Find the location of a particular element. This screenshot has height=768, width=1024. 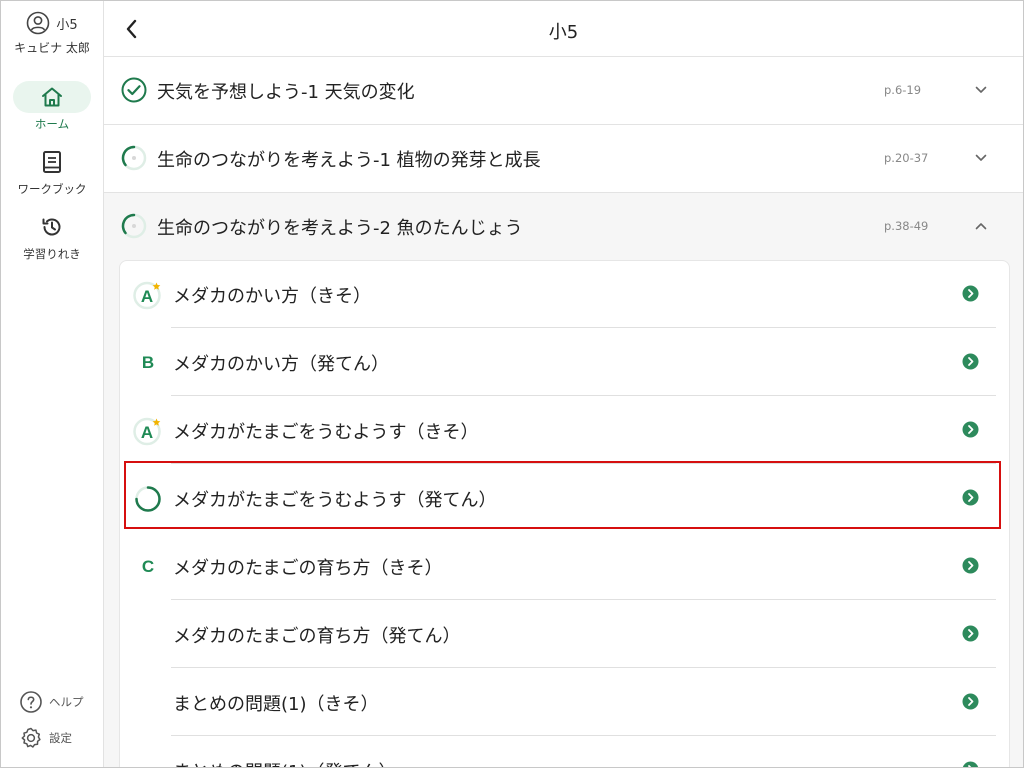

help-link: ヘルプ is located at coordinates (51, 702).